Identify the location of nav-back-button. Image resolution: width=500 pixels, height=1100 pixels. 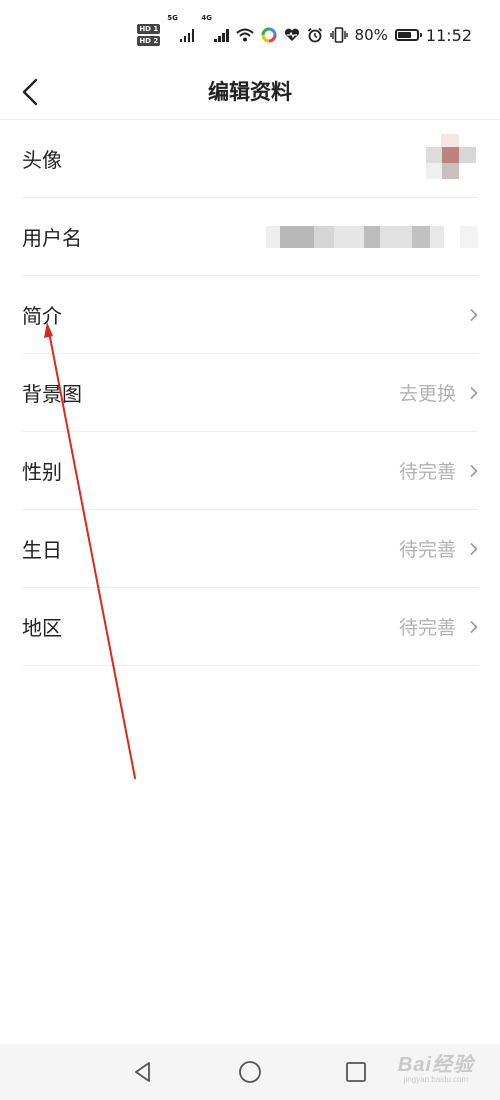
(143, 1072).